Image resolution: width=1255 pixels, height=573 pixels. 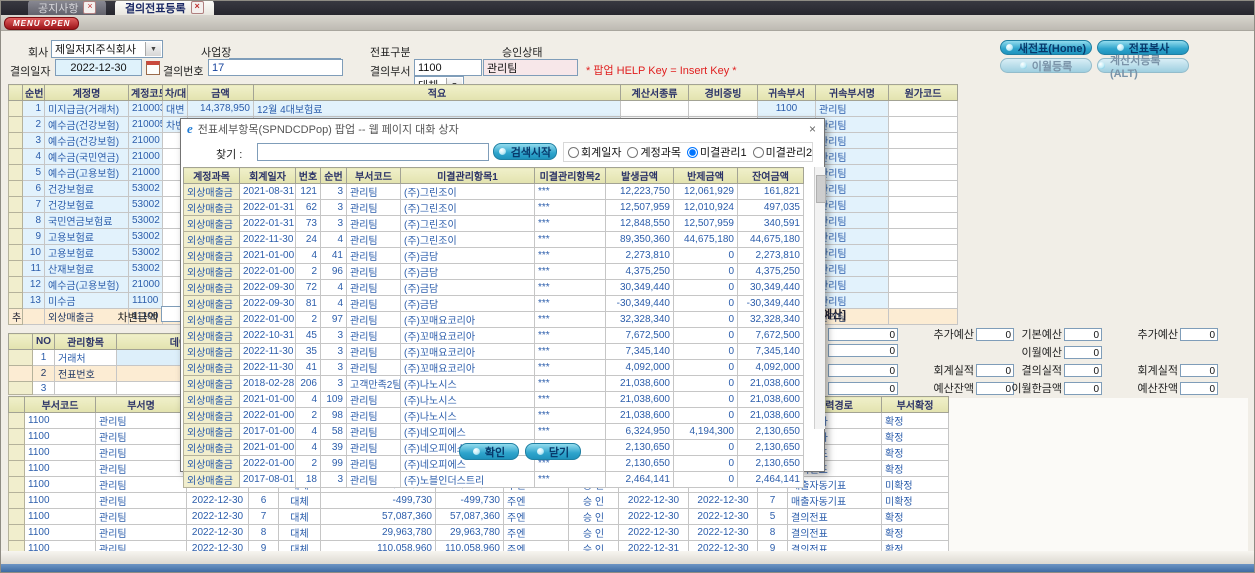 I want to click on grid-cell: 0, so click(x=705, y=383).